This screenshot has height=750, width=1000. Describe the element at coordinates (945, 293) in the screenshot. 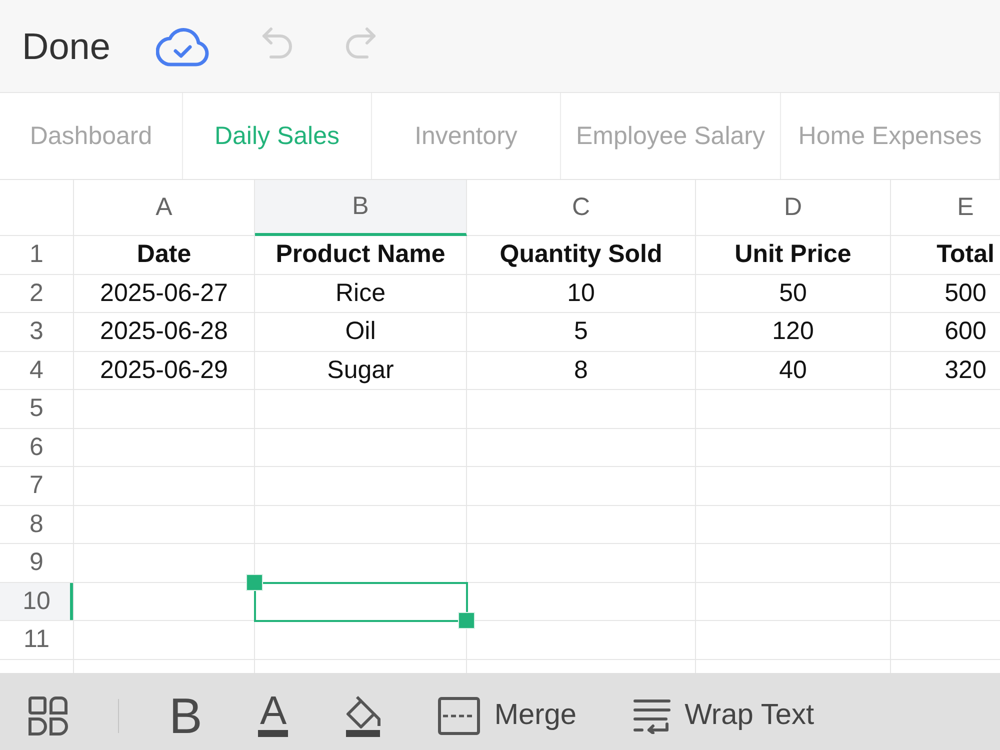

I see `table-cell: 500` at that location.